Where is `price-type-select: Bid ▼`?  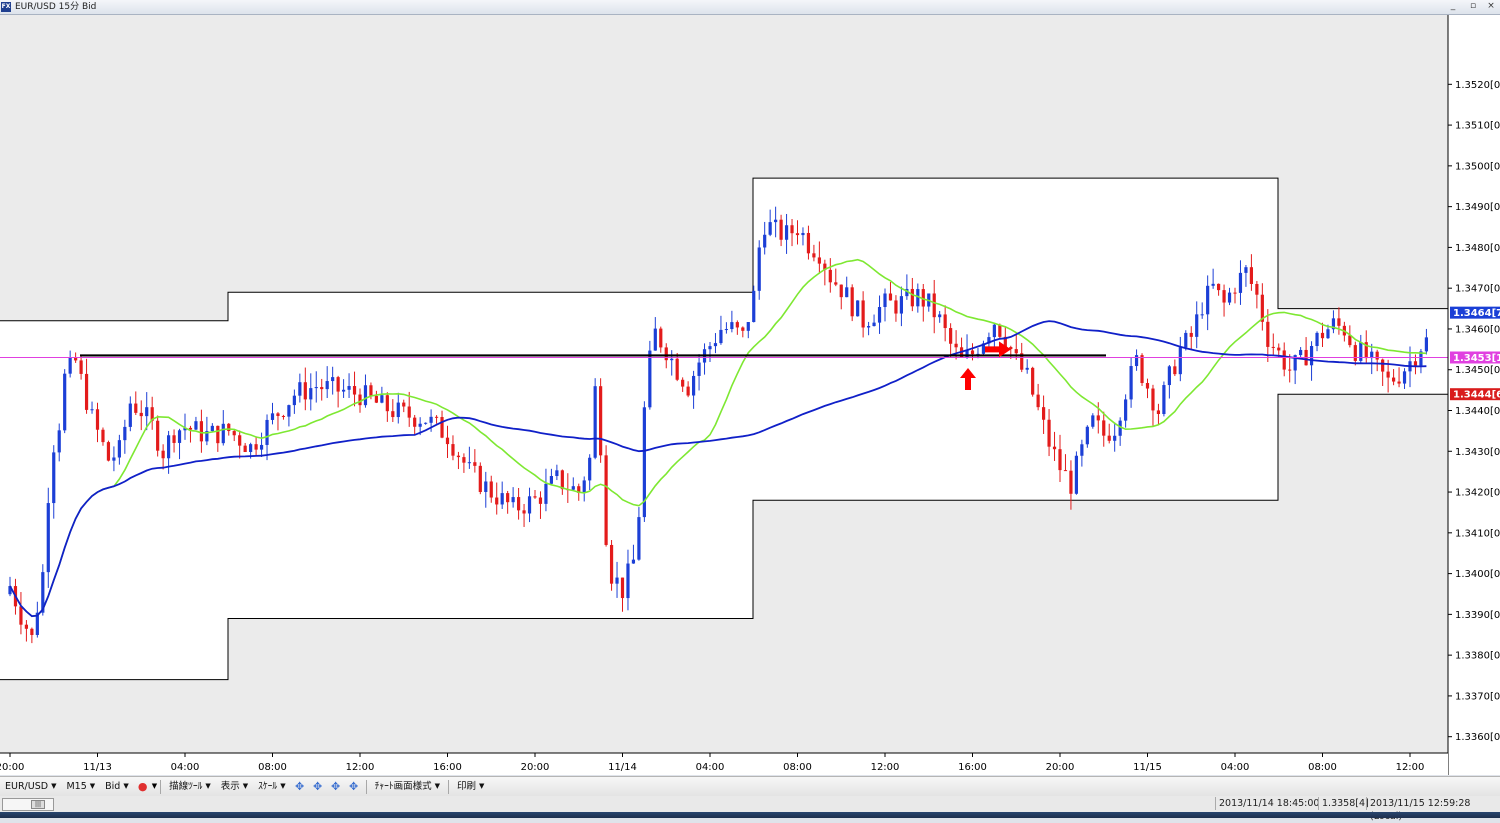
price-type-select: Bid ▼ is located at coordinates (117, 786).